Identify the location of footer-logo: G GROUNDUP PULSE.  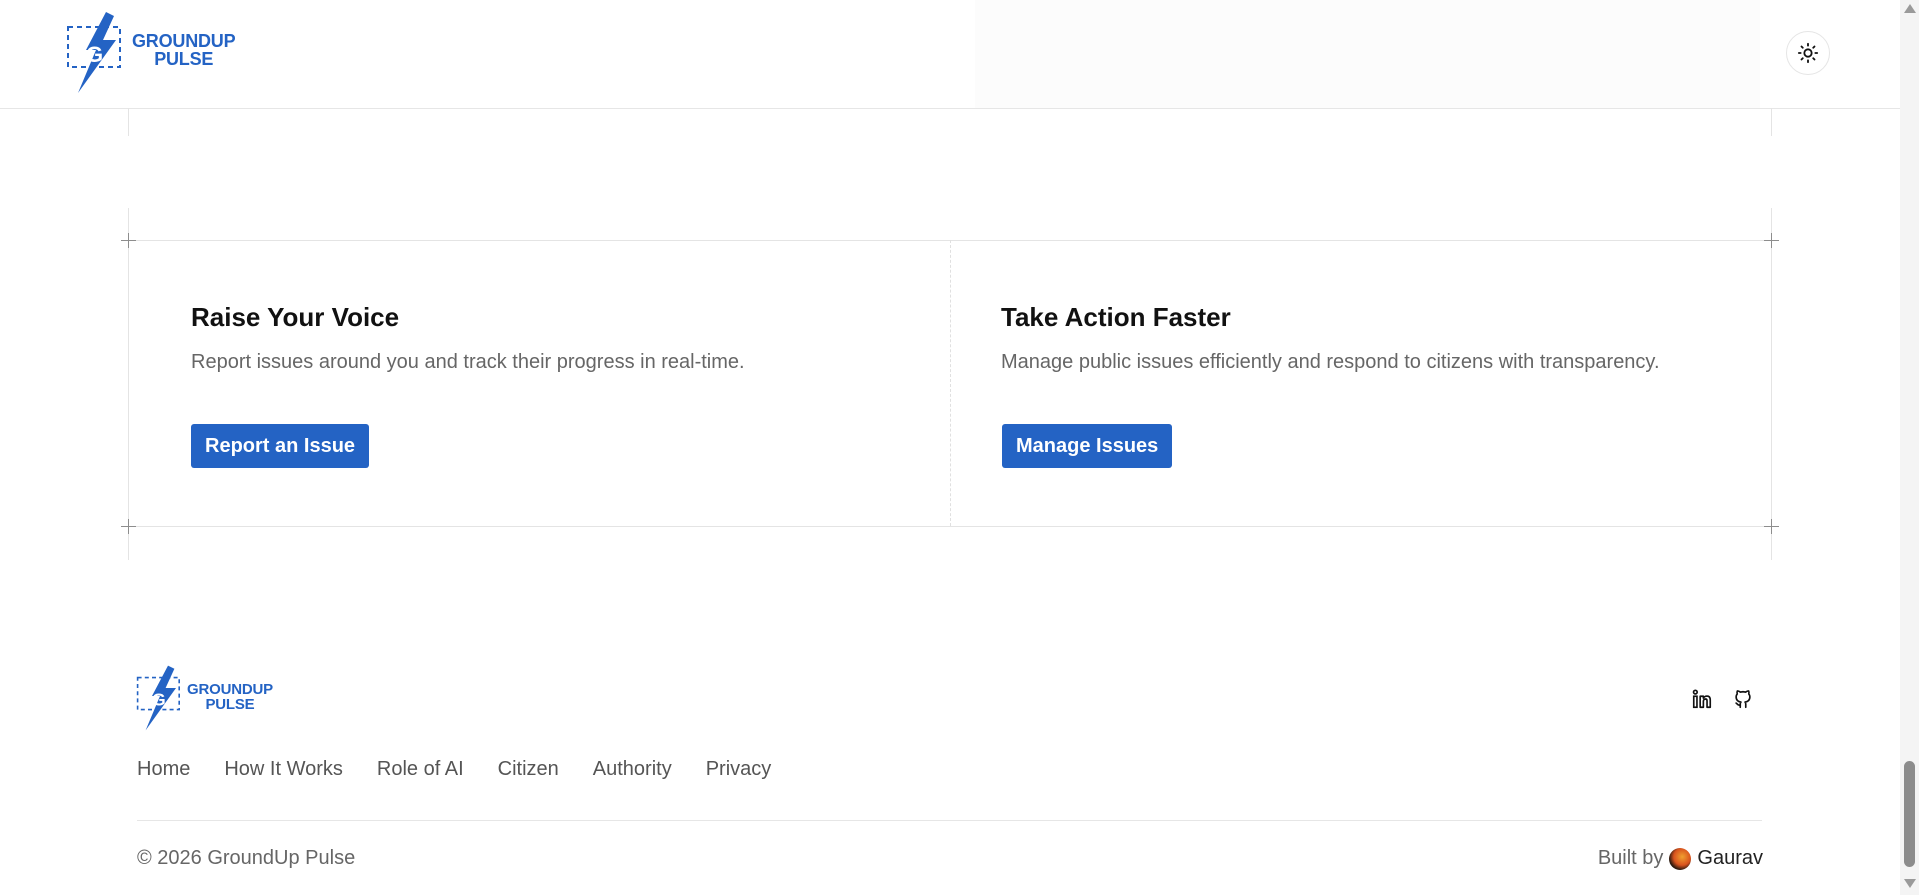
(204, 698).